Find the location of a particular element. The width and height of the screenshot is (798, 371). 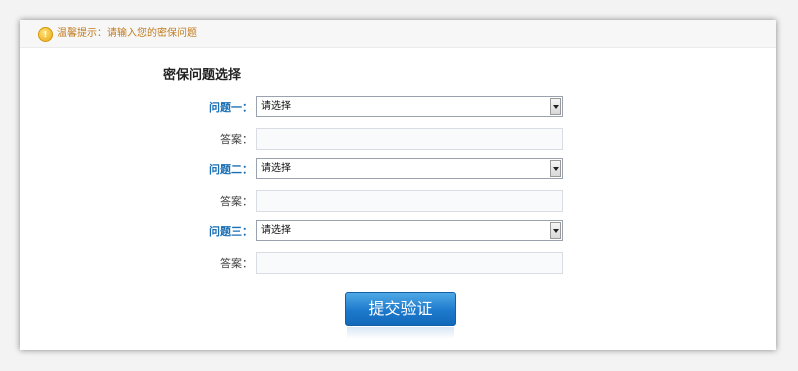

question-3-select: 请选择 is located at coordinates (409, 230).